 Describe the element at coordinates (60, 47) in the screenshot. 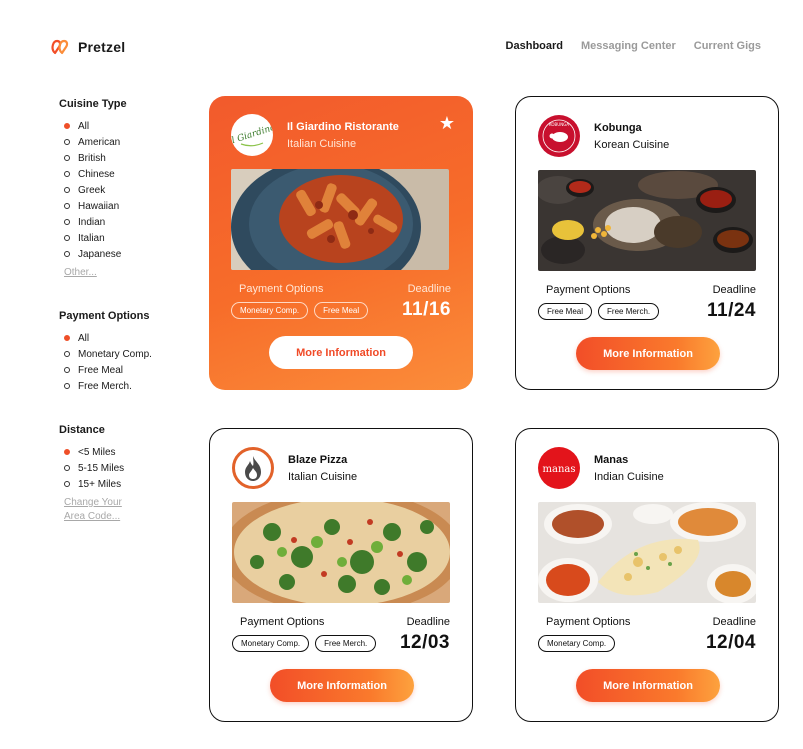

I see `pretzel-logo-icon` at that location.